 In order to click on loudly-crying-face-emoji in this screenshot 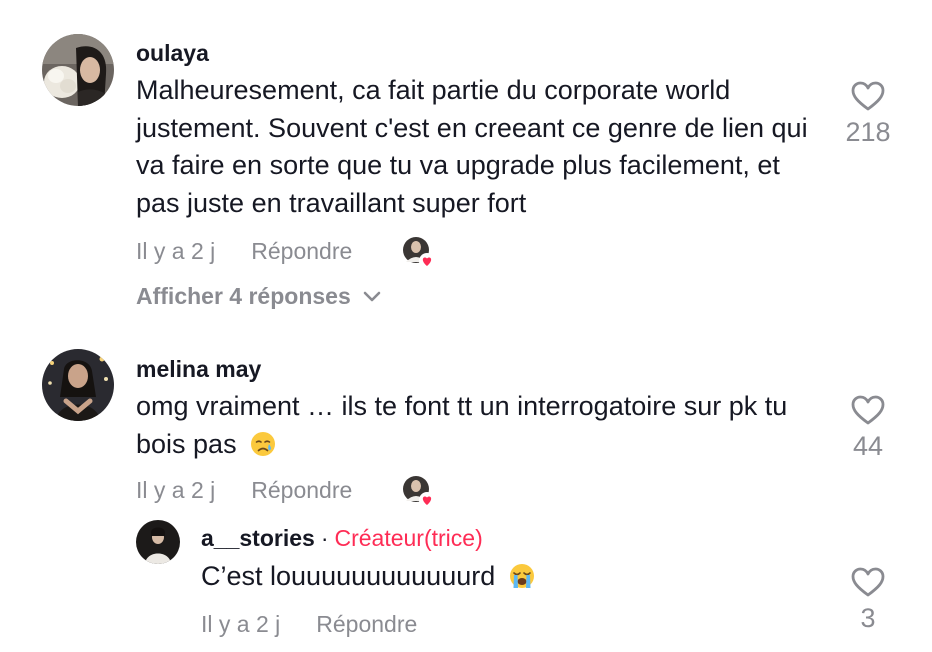, I will do `click(521, 576)`.